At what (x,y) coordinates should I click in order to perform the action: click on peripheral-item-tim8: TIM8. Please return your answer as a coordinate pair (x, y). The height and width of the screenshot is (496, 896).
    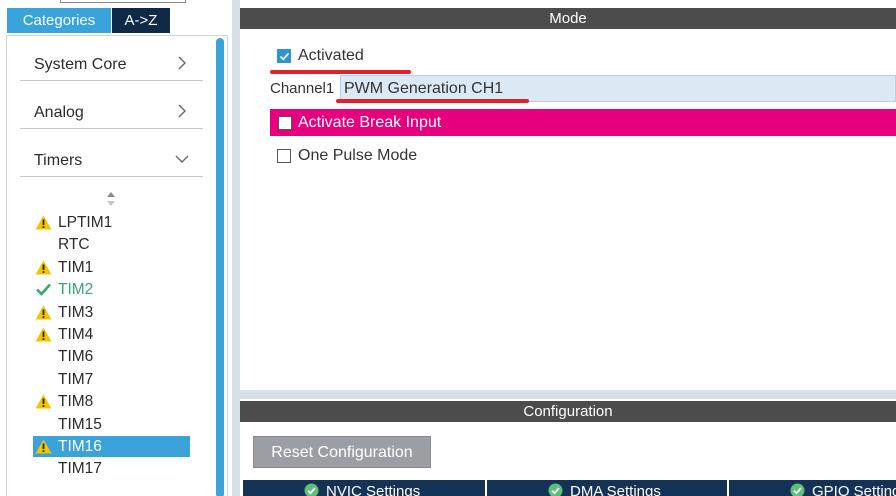
    Looking at the image, I should click on (111, 401).